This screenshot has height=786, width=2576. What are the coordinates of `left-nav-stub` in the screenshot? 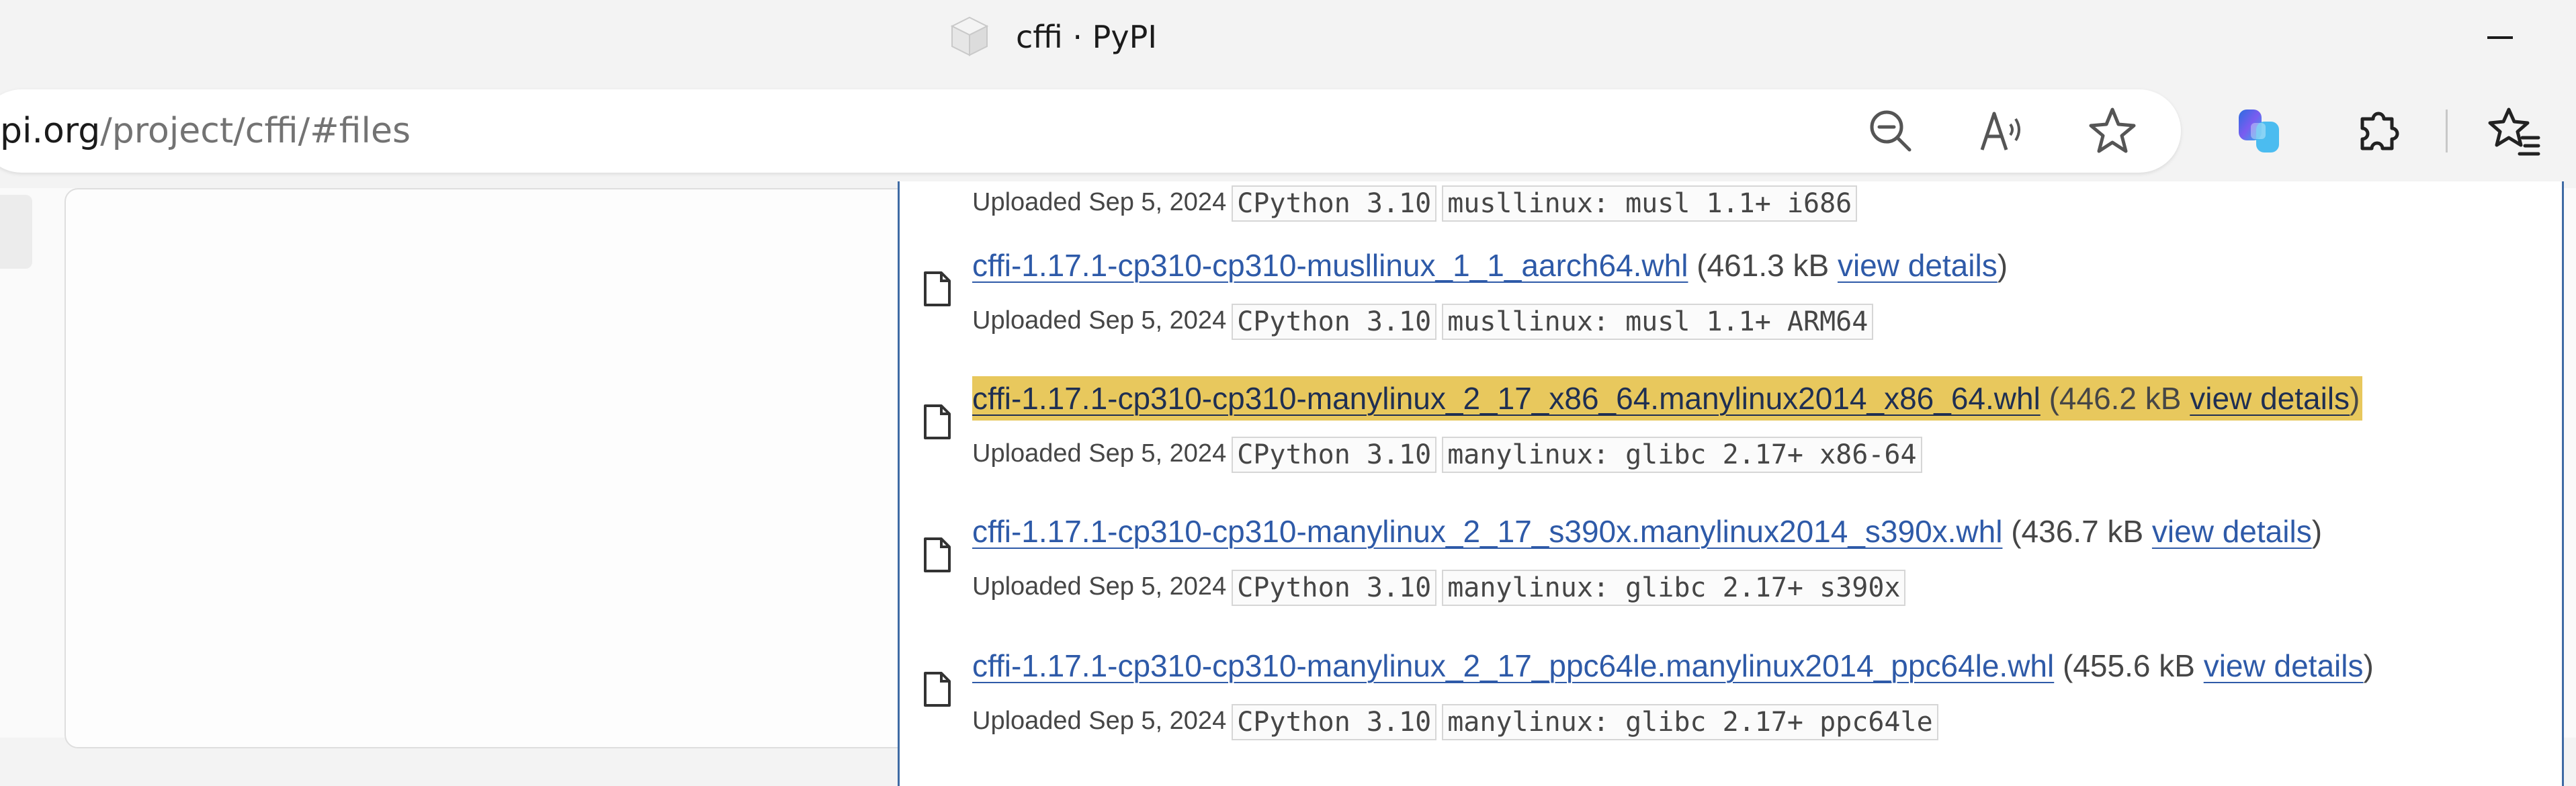 It's located at (16, 232).